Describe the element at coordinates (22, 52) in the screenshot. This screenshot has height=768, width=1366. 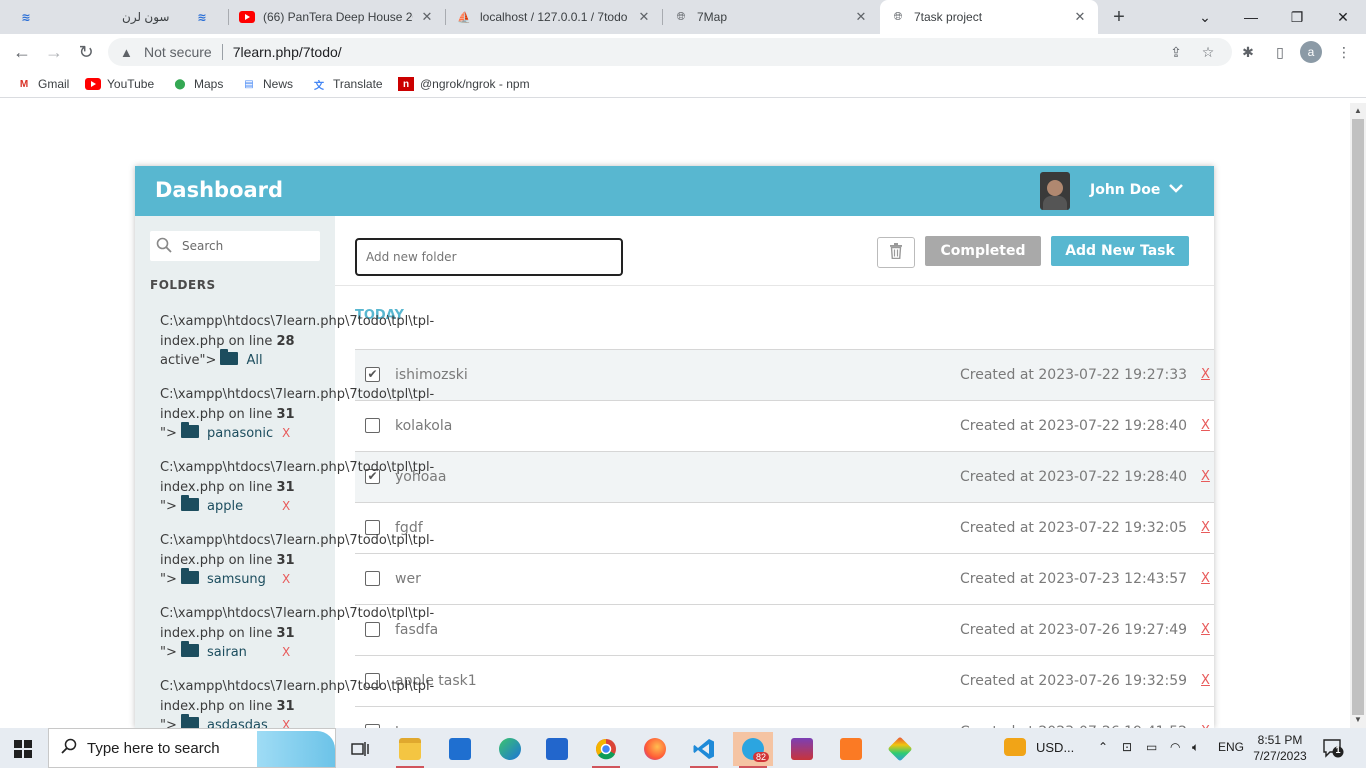
I see `back-button: ←` at that location.